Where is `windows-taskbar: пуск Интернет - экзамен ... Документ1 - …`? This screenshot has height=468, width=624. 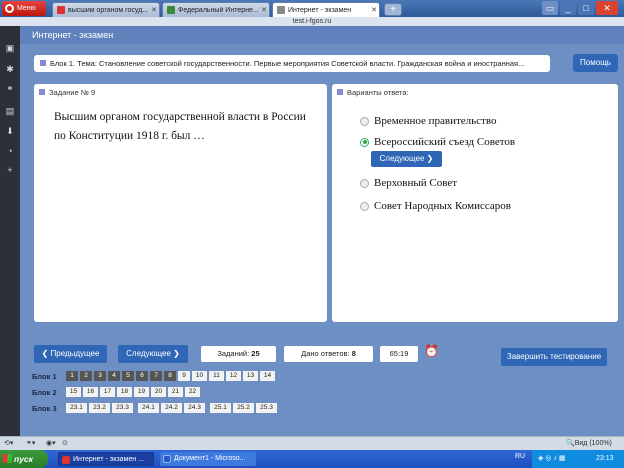 windows-taskbar: пуск Интернет - экзамен ... Документ1 - … is located at coordinates (312, 459).